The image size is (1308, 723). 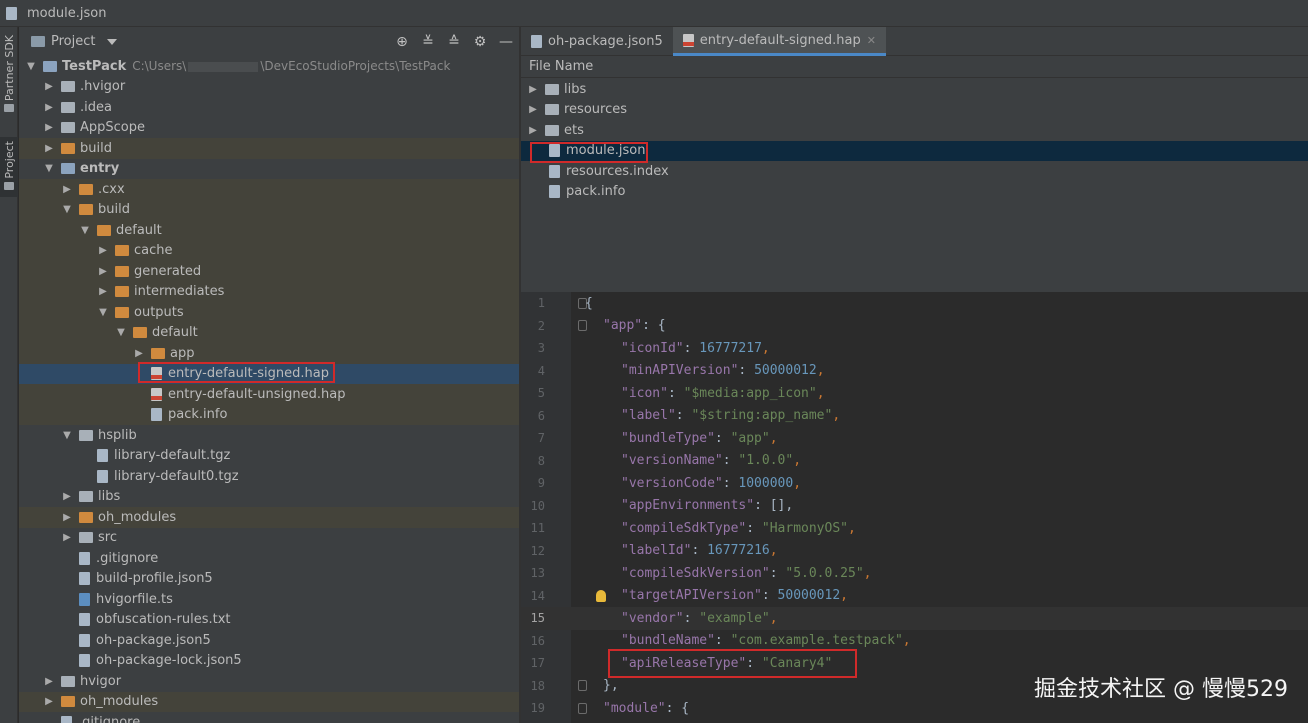 What do you see at coordinates (269, 148) in the screenshot?
I see `tree-row: ▶ build` at bounding box center [269, 148].